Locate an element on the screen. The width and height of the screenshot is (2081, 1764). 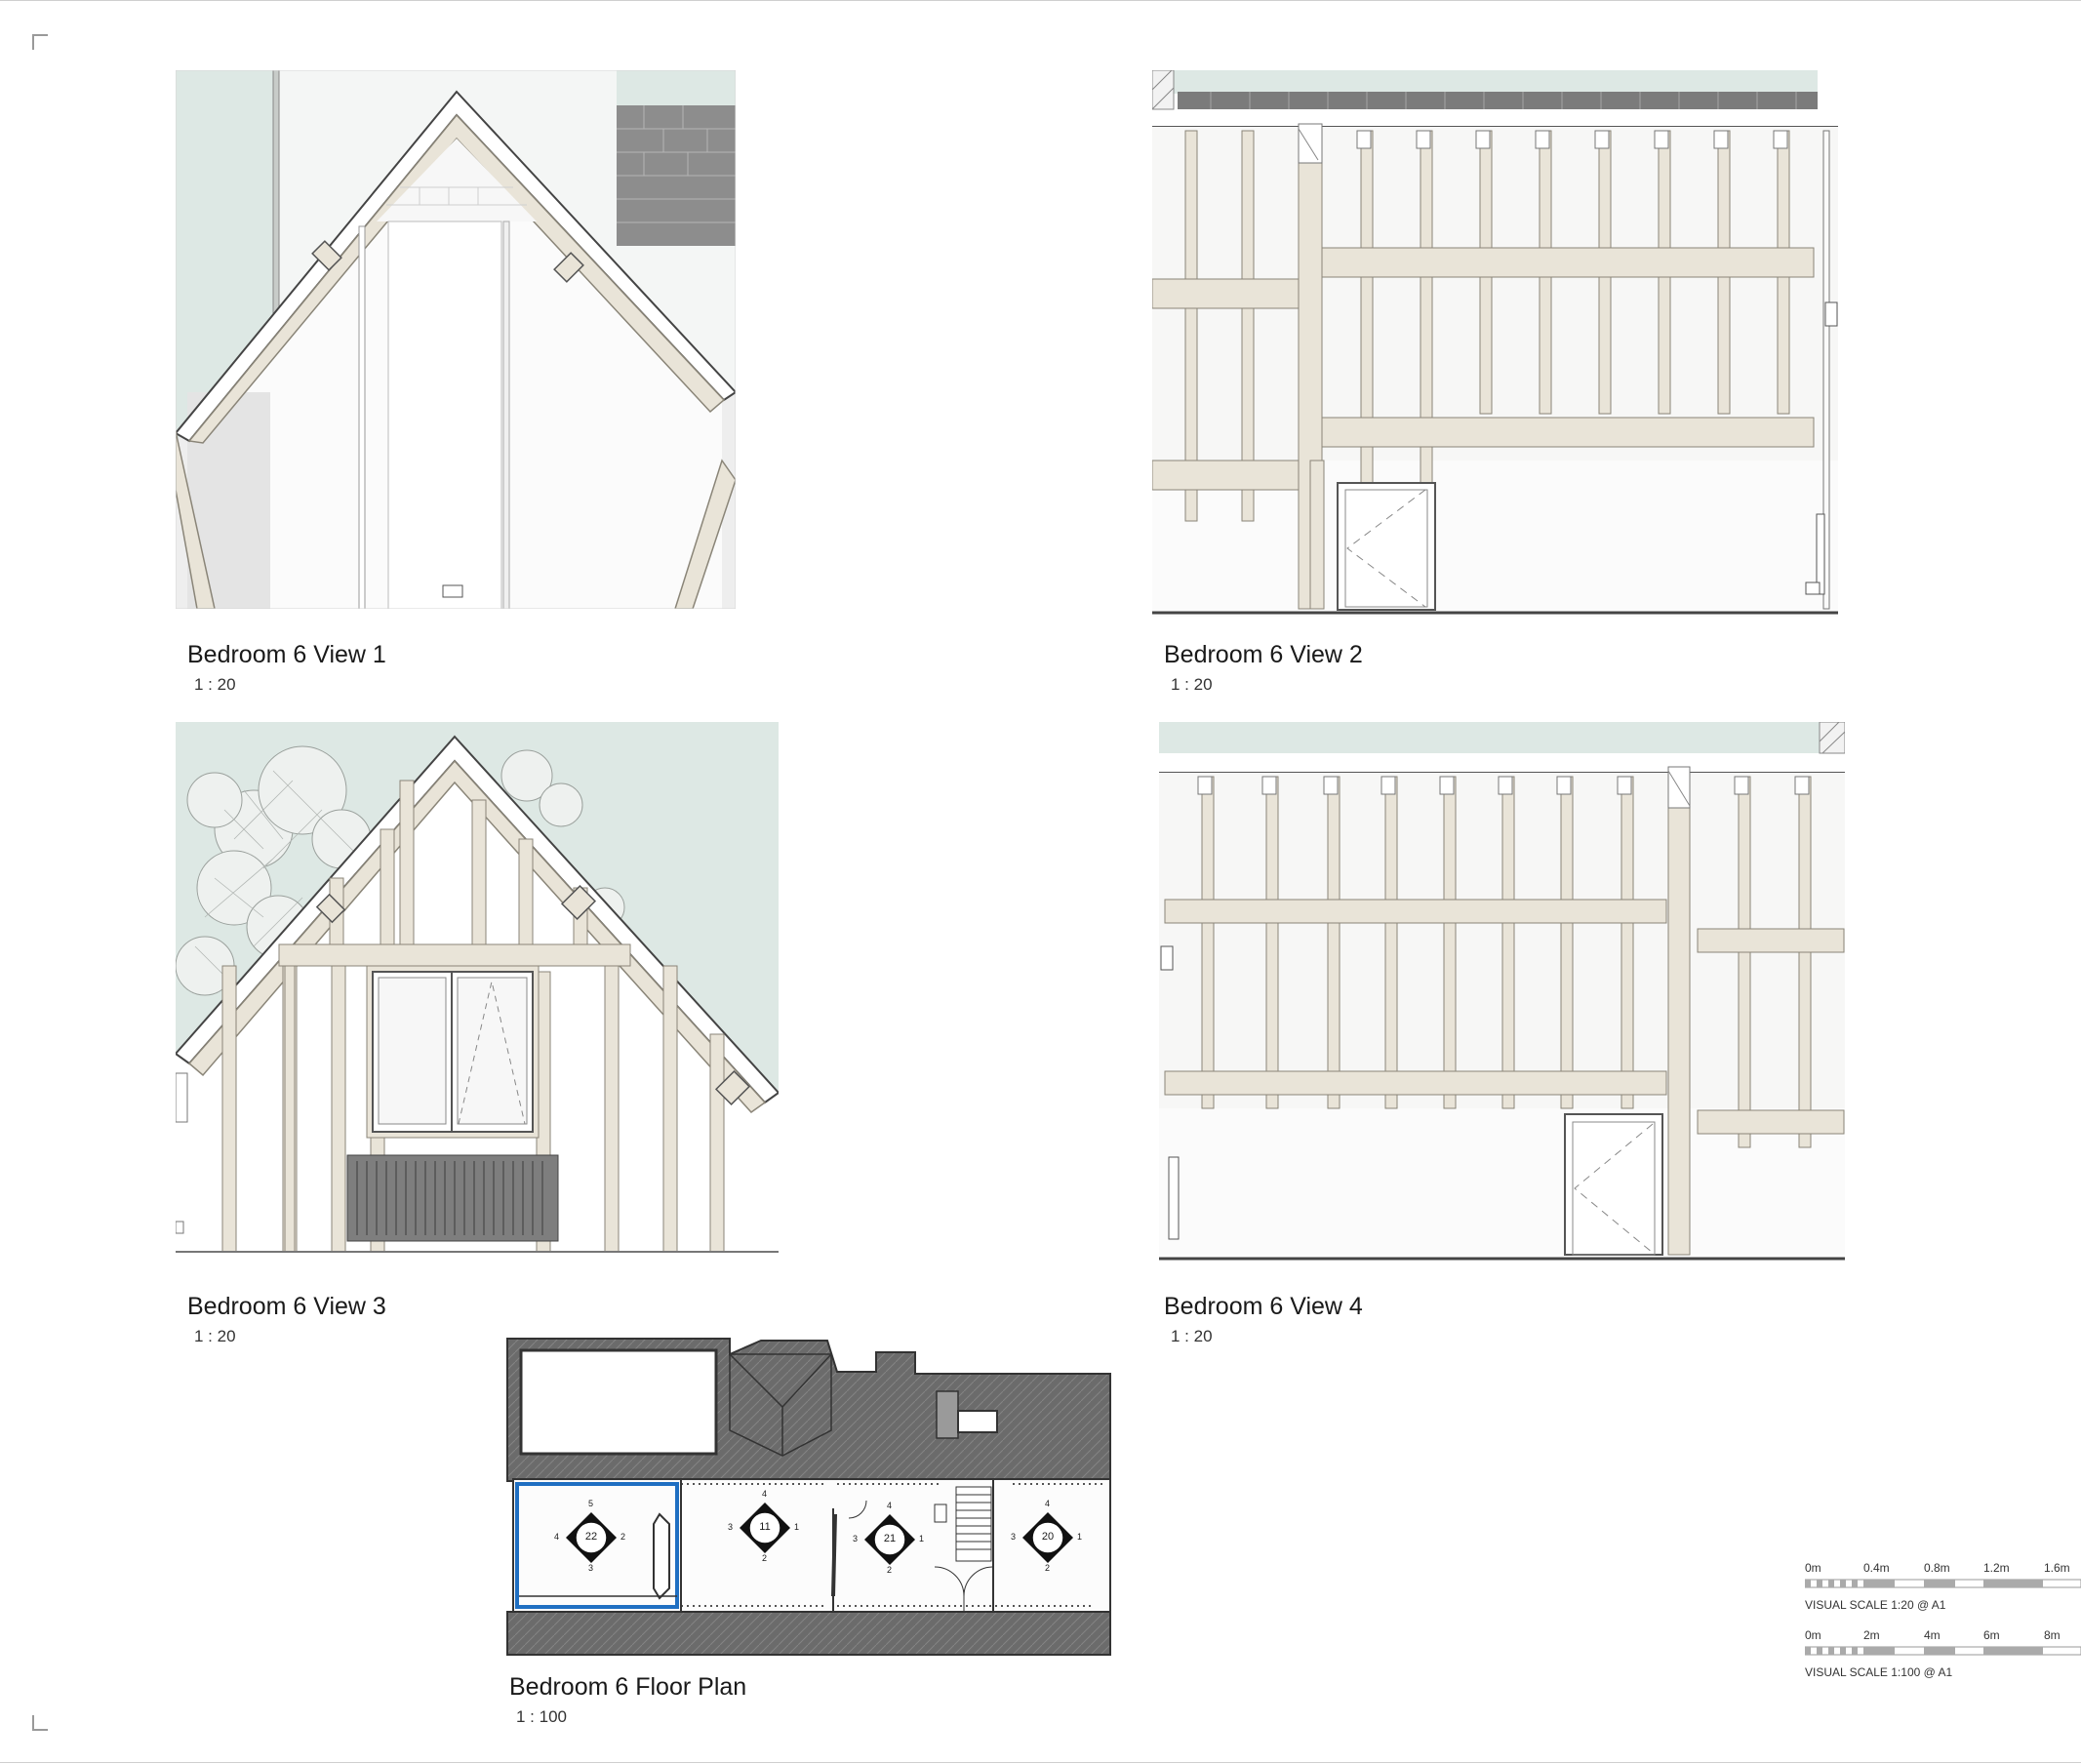
view-3-scale: 1 : 20 is located at coordinates (215, 1336).